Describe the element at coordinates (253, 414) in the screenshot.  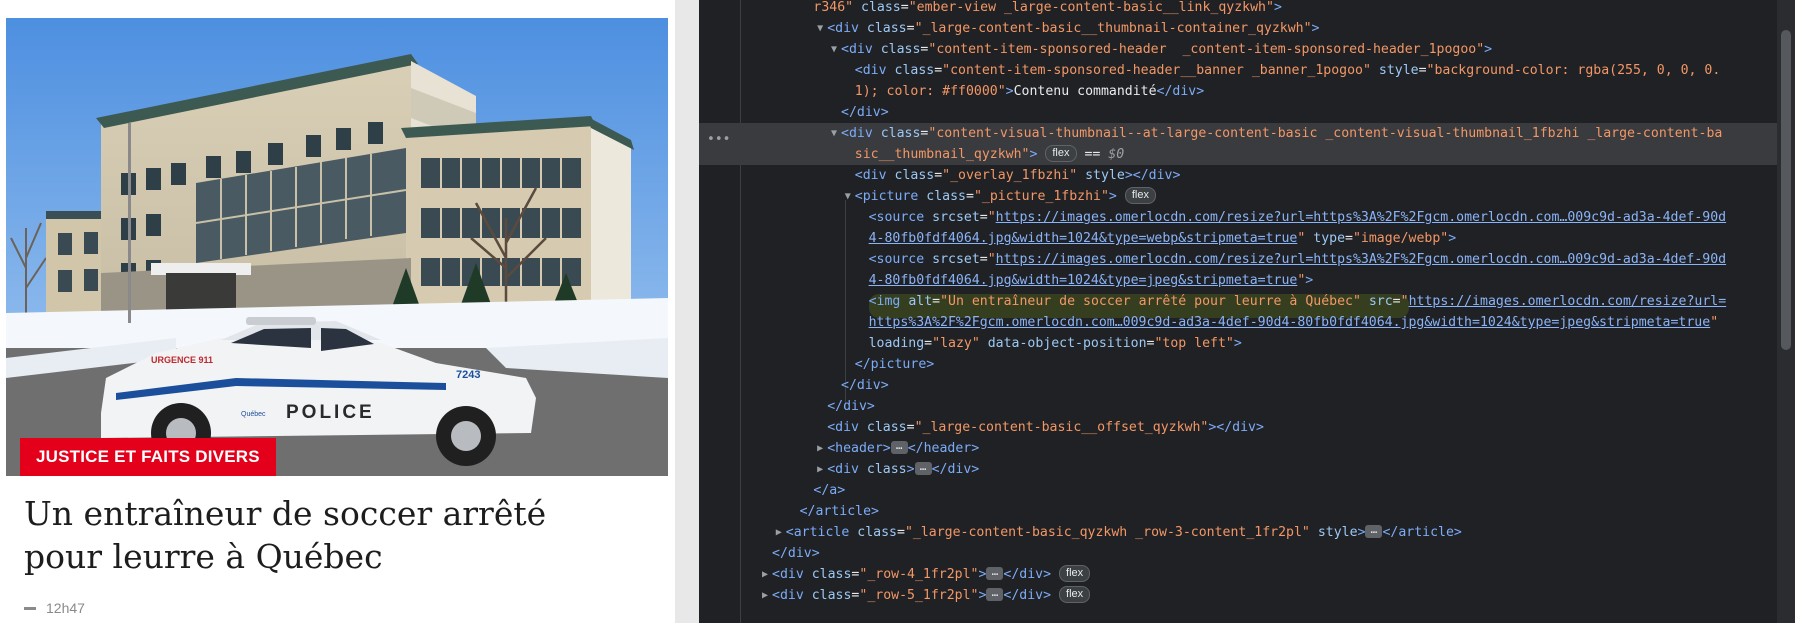
I see `car-city-text: Québec` at that location.